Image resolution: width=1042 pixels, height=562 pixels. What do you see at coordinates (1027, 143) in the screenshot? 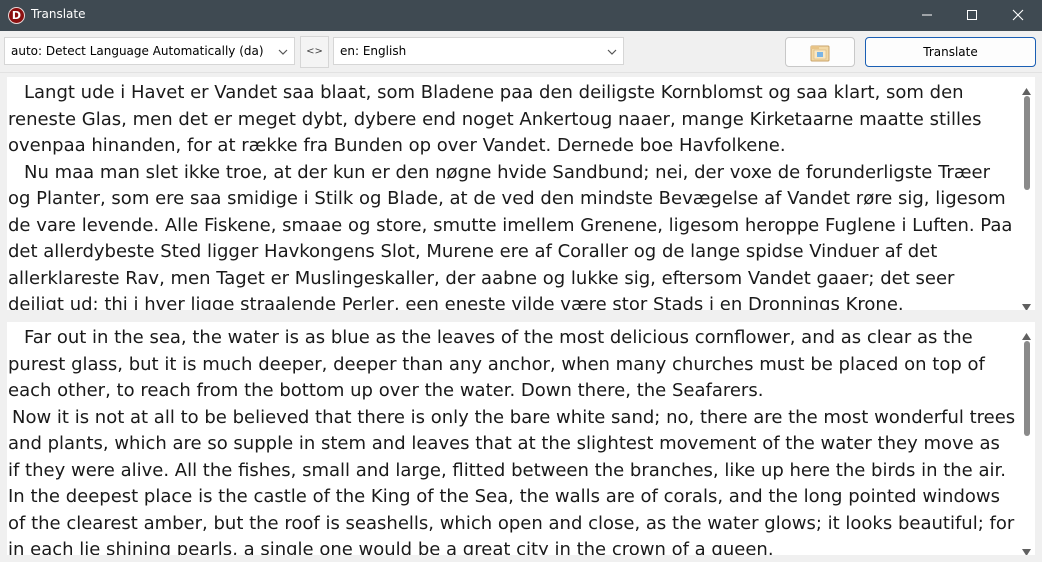
I see `source-scrollbar-thumb` at bounding box center [1027, 143].